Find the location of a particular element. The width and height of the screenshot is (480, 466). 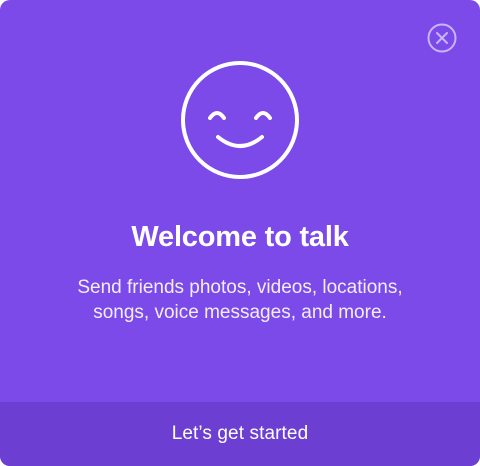

close-icon is located at coordinates (442, 38).